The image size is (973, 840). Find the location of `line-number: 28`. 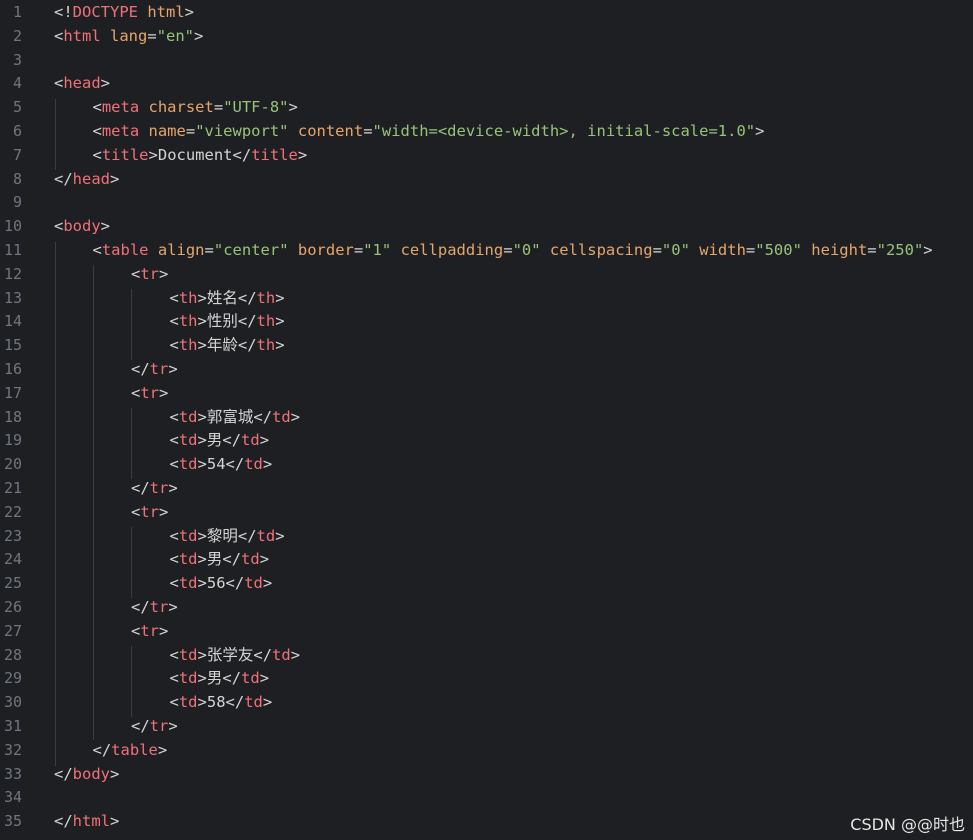

line-number: 28 is located at coordinates (12, 654).